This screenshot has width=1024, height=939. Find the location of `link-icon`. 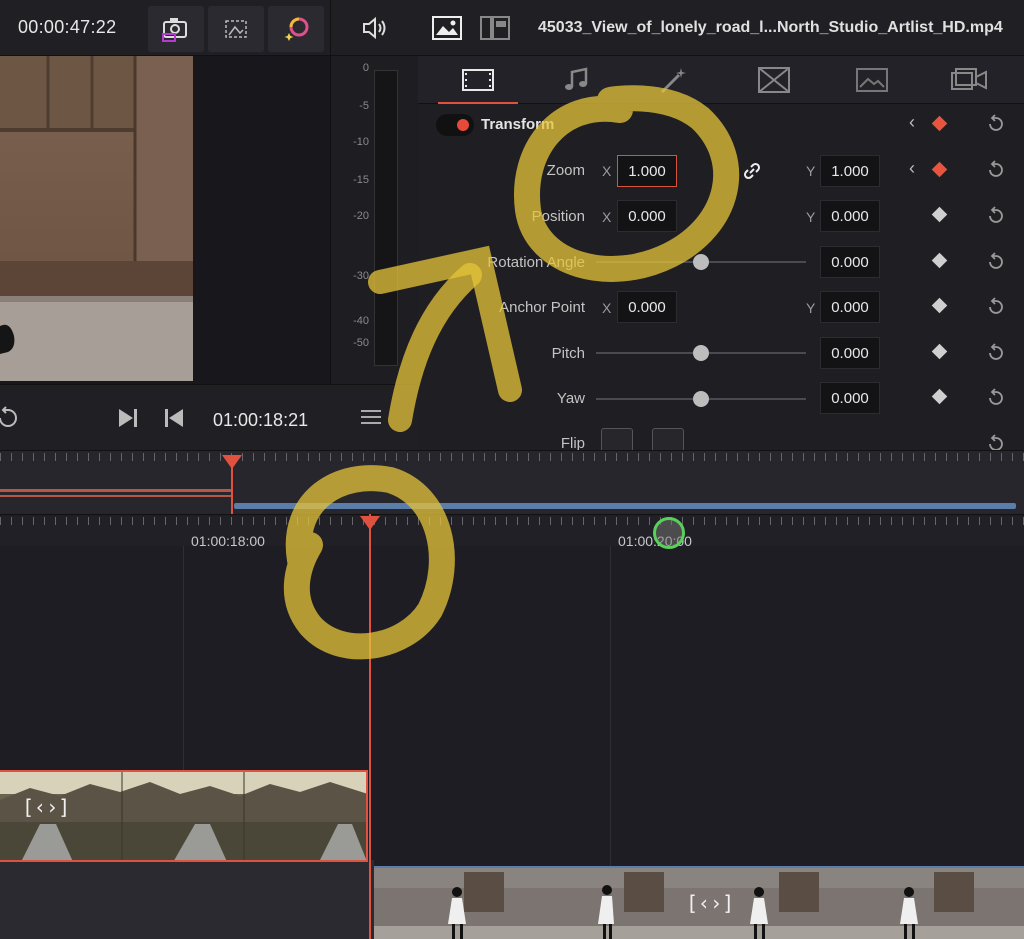

link-icon is located at coordinates (752, 171).